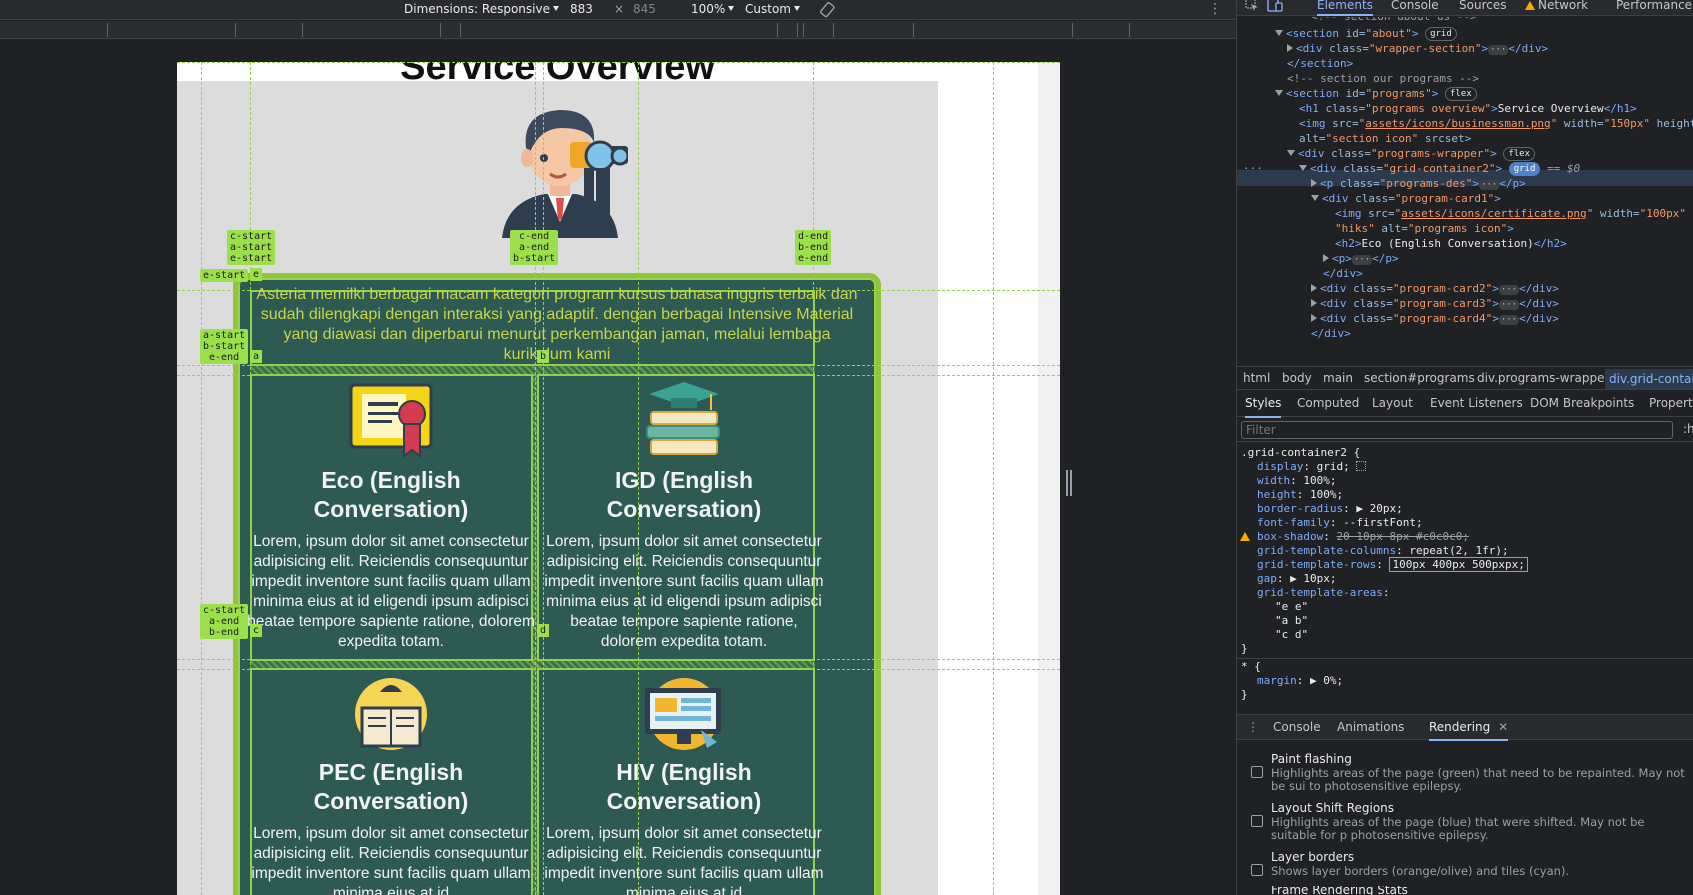  I want to click on breadcrumb-section-programs: section#programs, so click(1419, 378).